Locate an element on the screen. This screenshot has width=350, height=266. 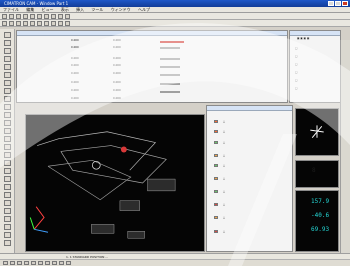
menu-display: 表示 is located at coordinates (65, 9).